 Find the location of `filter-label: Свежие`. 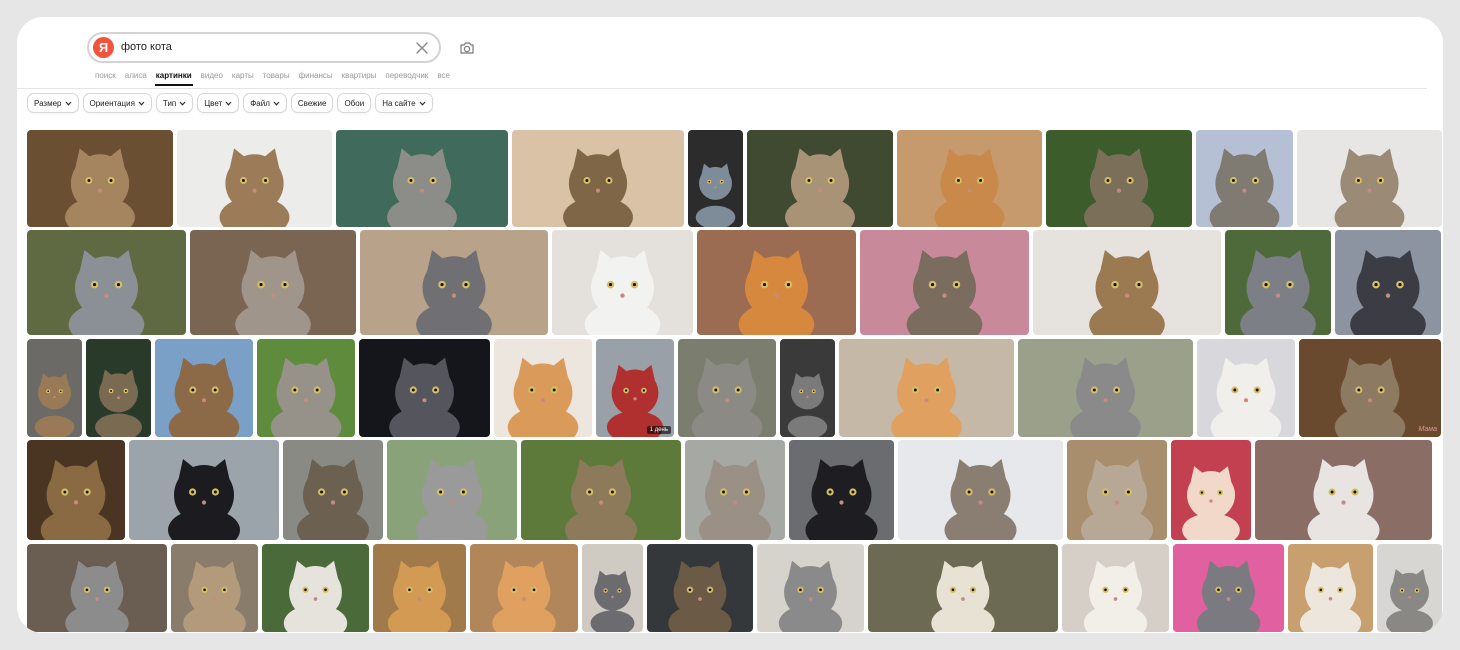

filter-label: Свежие is located at coordinates (312, 103).